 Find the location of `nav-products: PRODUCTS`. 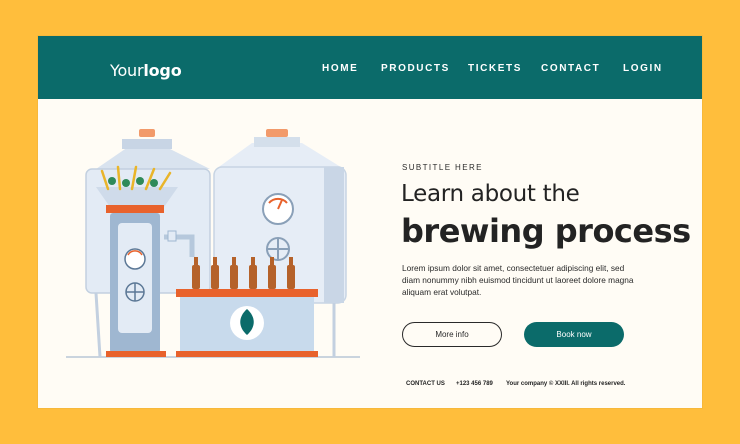

nav-products: PRODUCTS is located at coordinates (415, 68).